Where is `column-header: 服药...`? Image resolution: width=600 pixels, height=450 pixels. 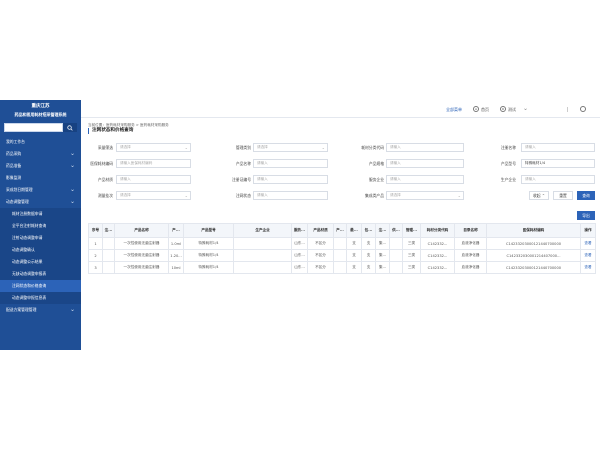 column-header: 服药... is located at coordinates (299, 230).